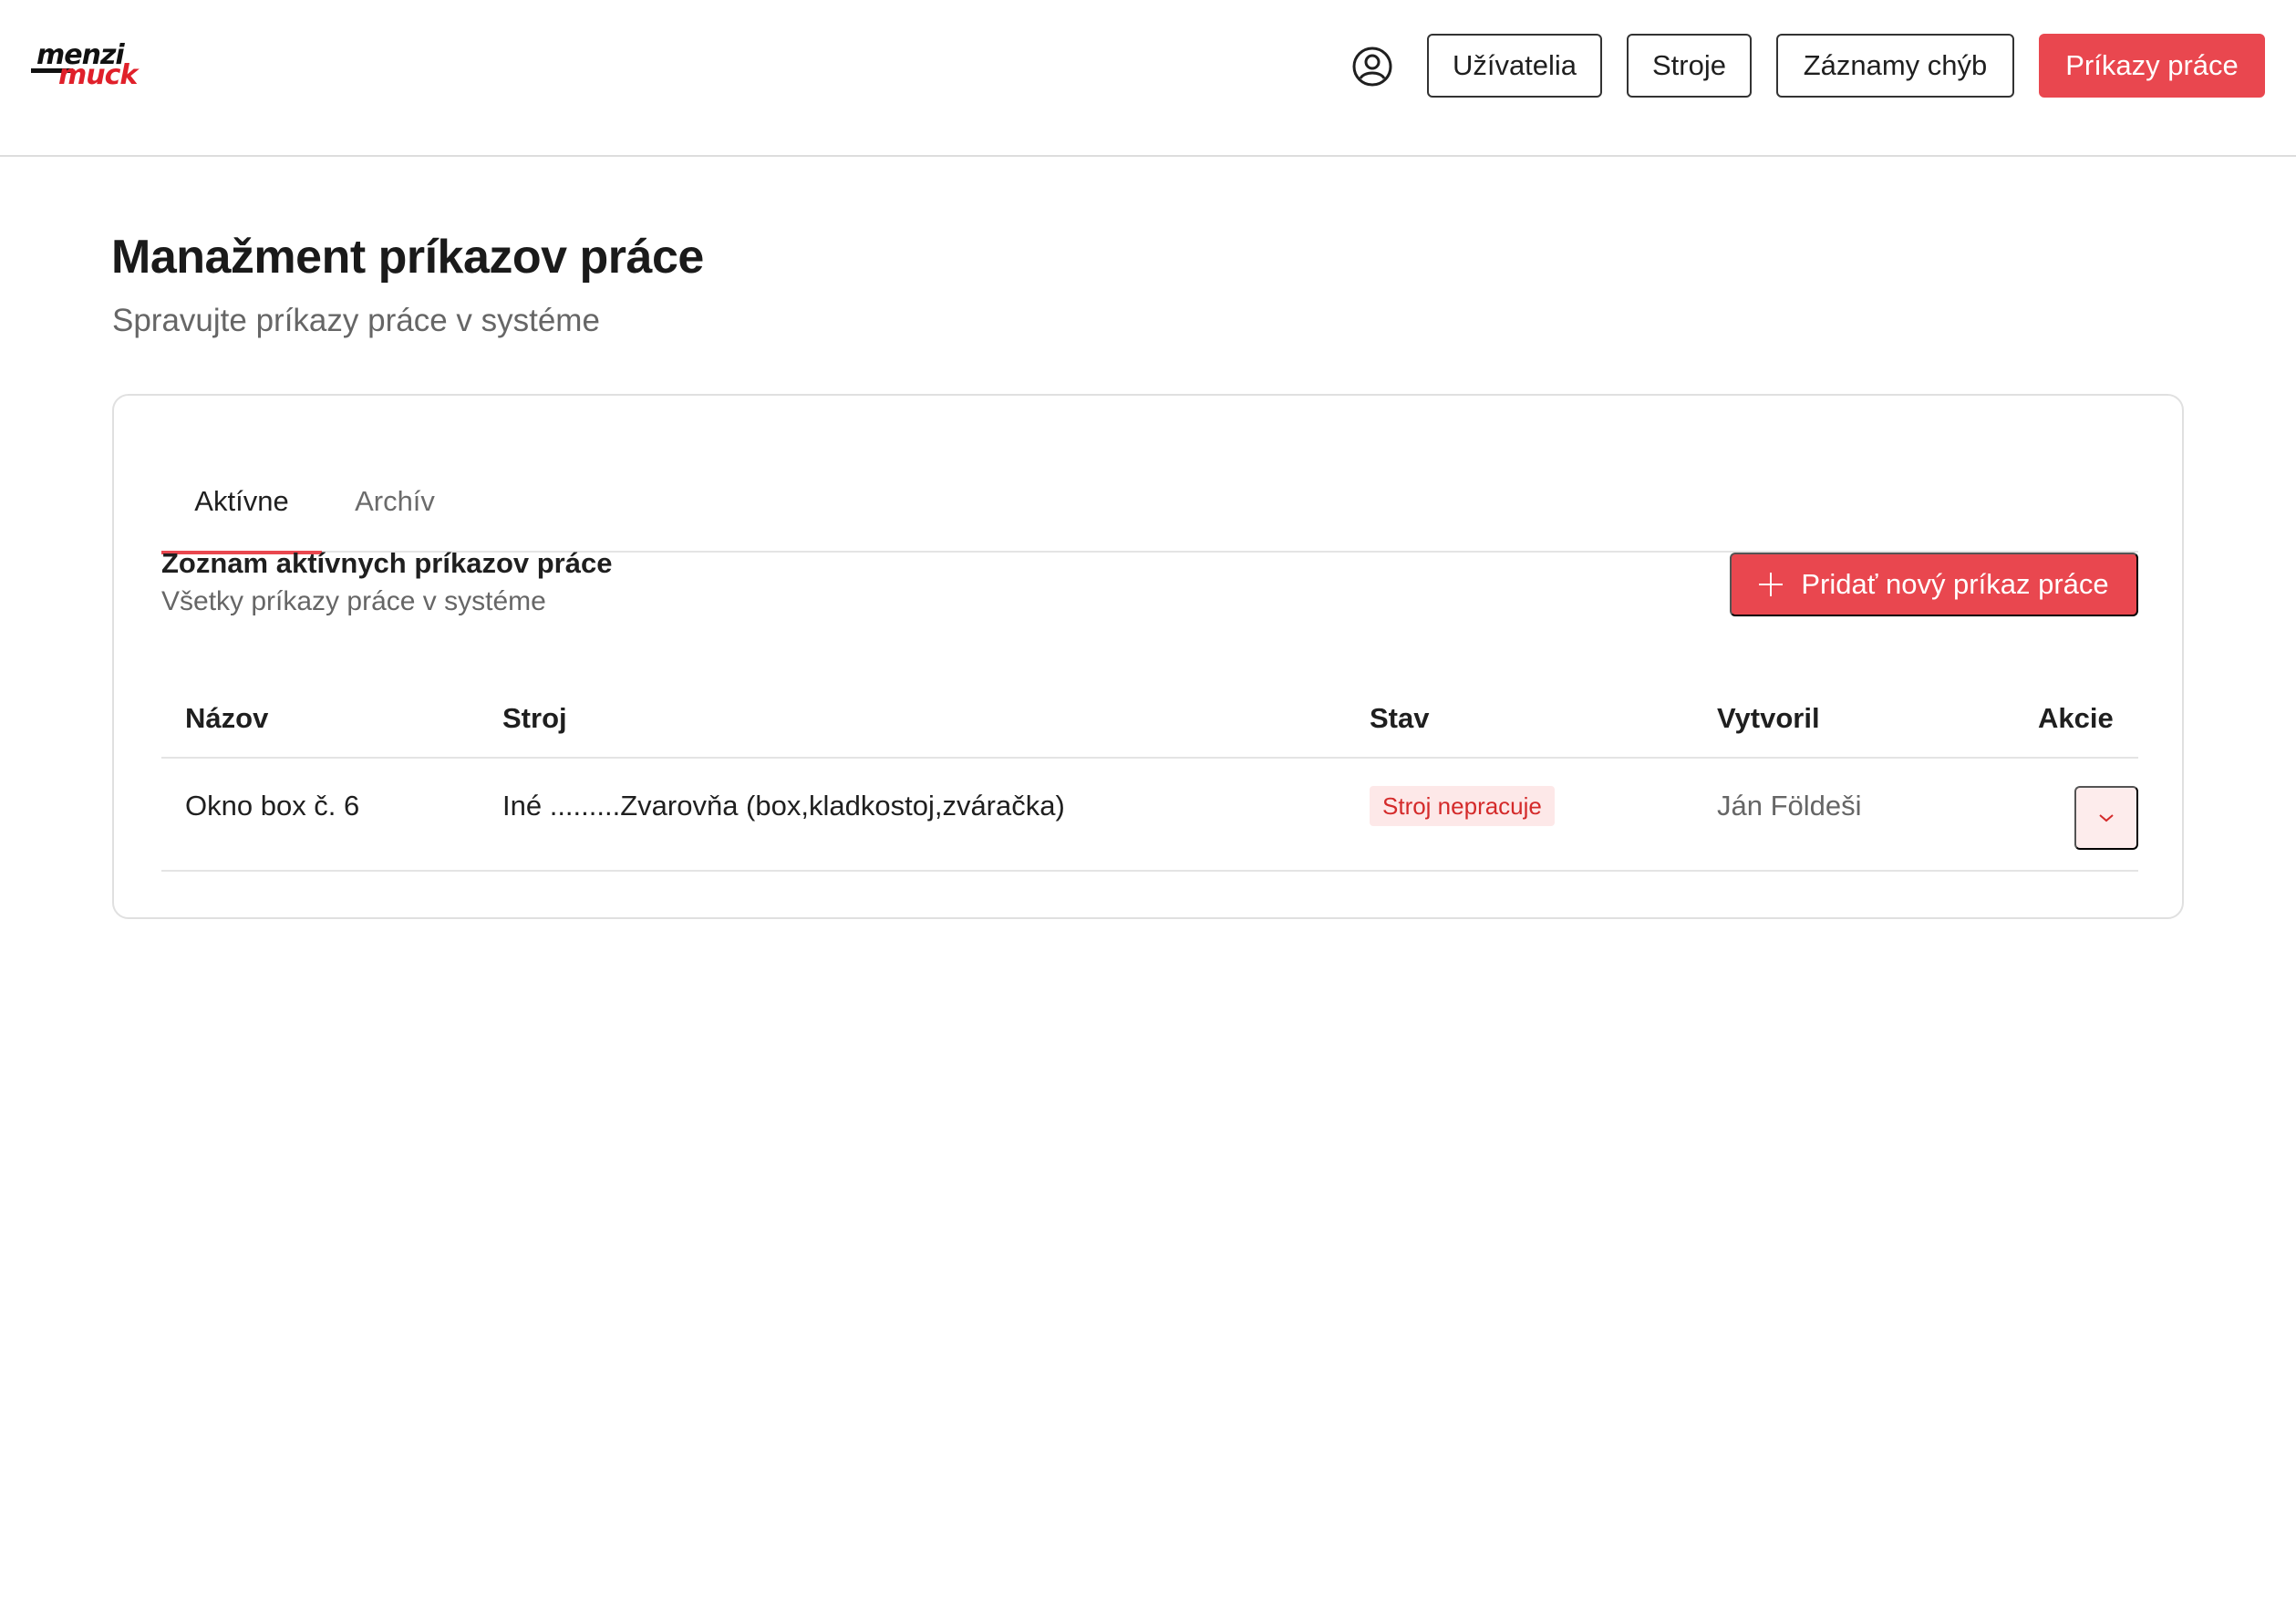 The width and height of the screenshot is (2296, 1623). I want to click on tab-active: Aktívne, so click(241, 502).